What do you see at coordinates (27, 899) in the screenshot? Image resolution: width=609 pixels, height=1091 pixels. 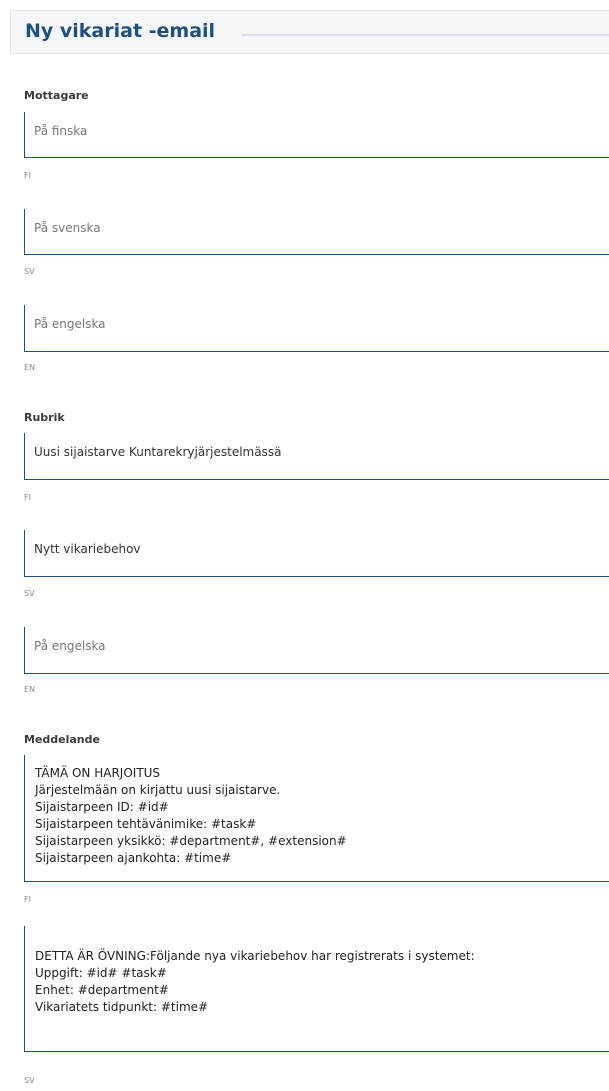 I see `message-fi-lang-label: FI` at bounding box center [27, 899].